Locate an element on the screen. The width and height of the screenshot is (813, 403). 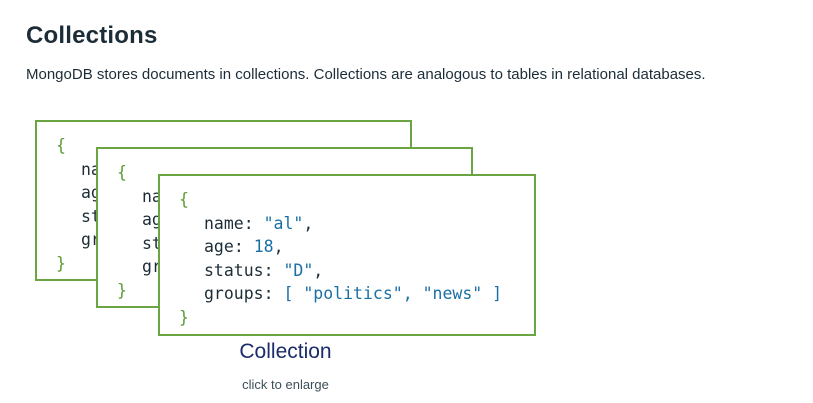
groups-item: "politics" is located at coordinates (353, 293).